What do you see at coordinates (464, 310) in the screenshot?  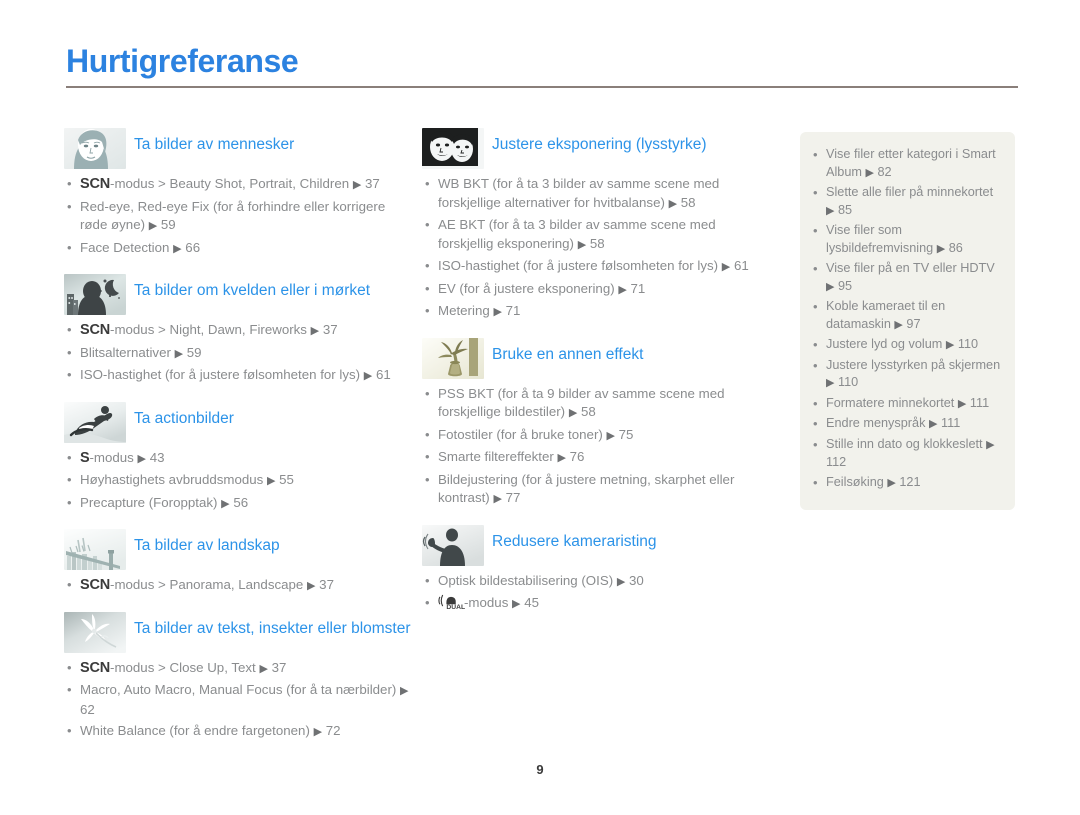 I see `bullet-text: Metering` at bounding box center [464, 310].